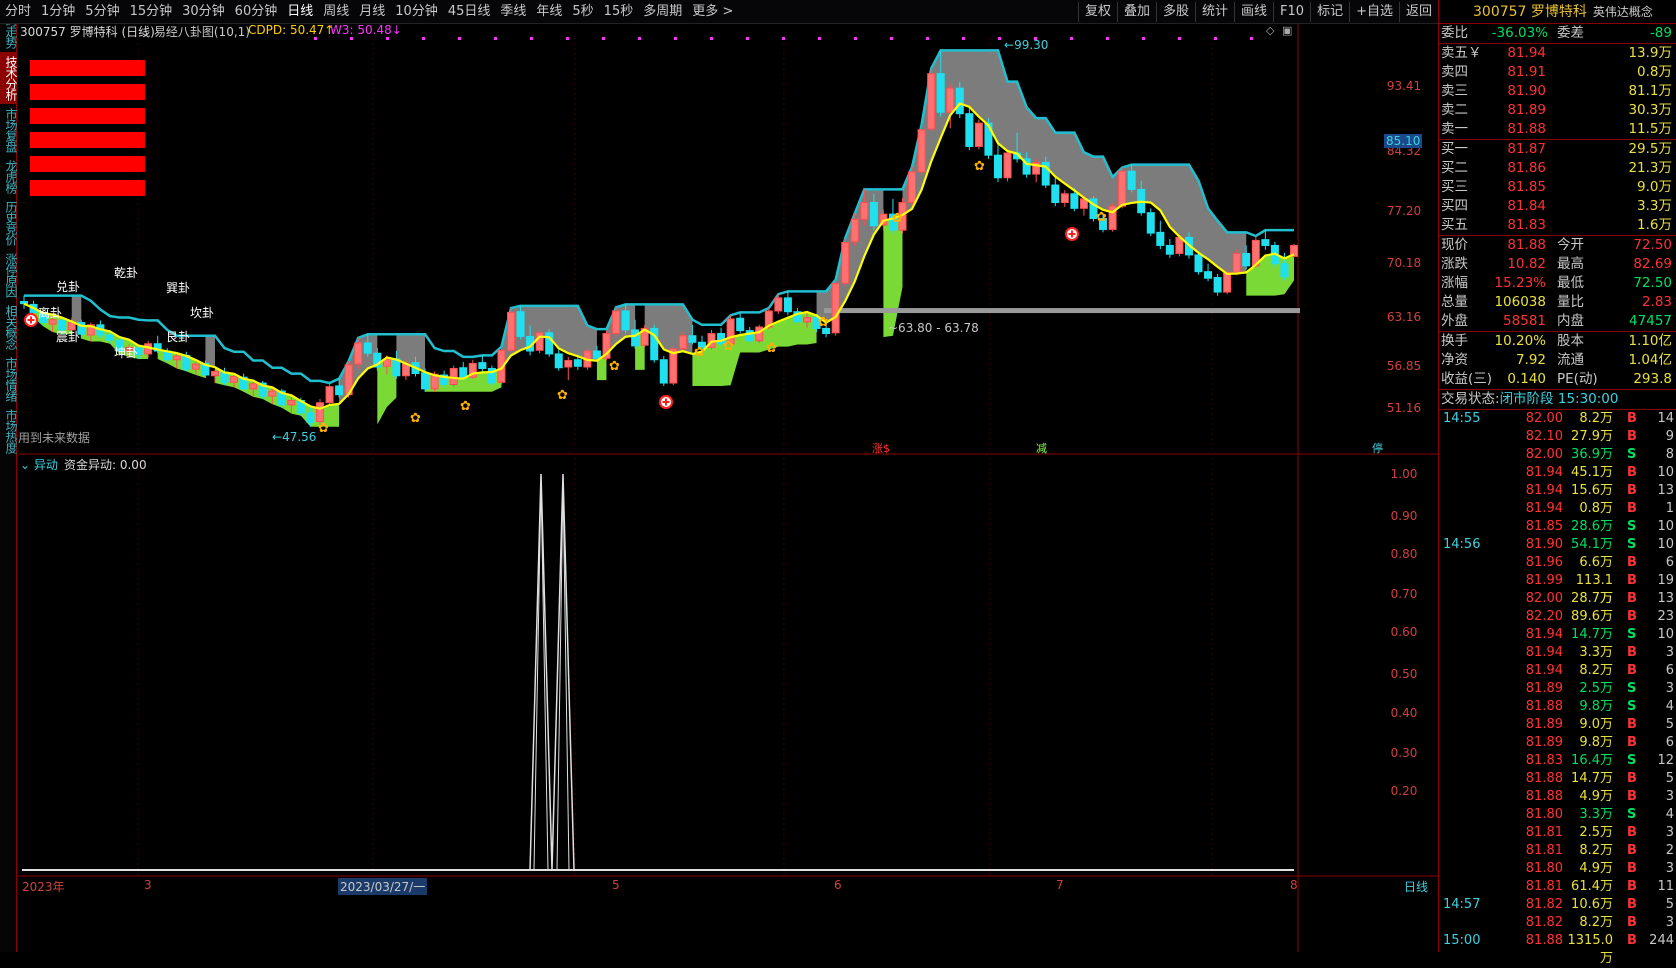  What do you see at coordinates (151, 12) in the screenshot?
I see `period-tab: 15分钟` at bounding box center [151, 12].